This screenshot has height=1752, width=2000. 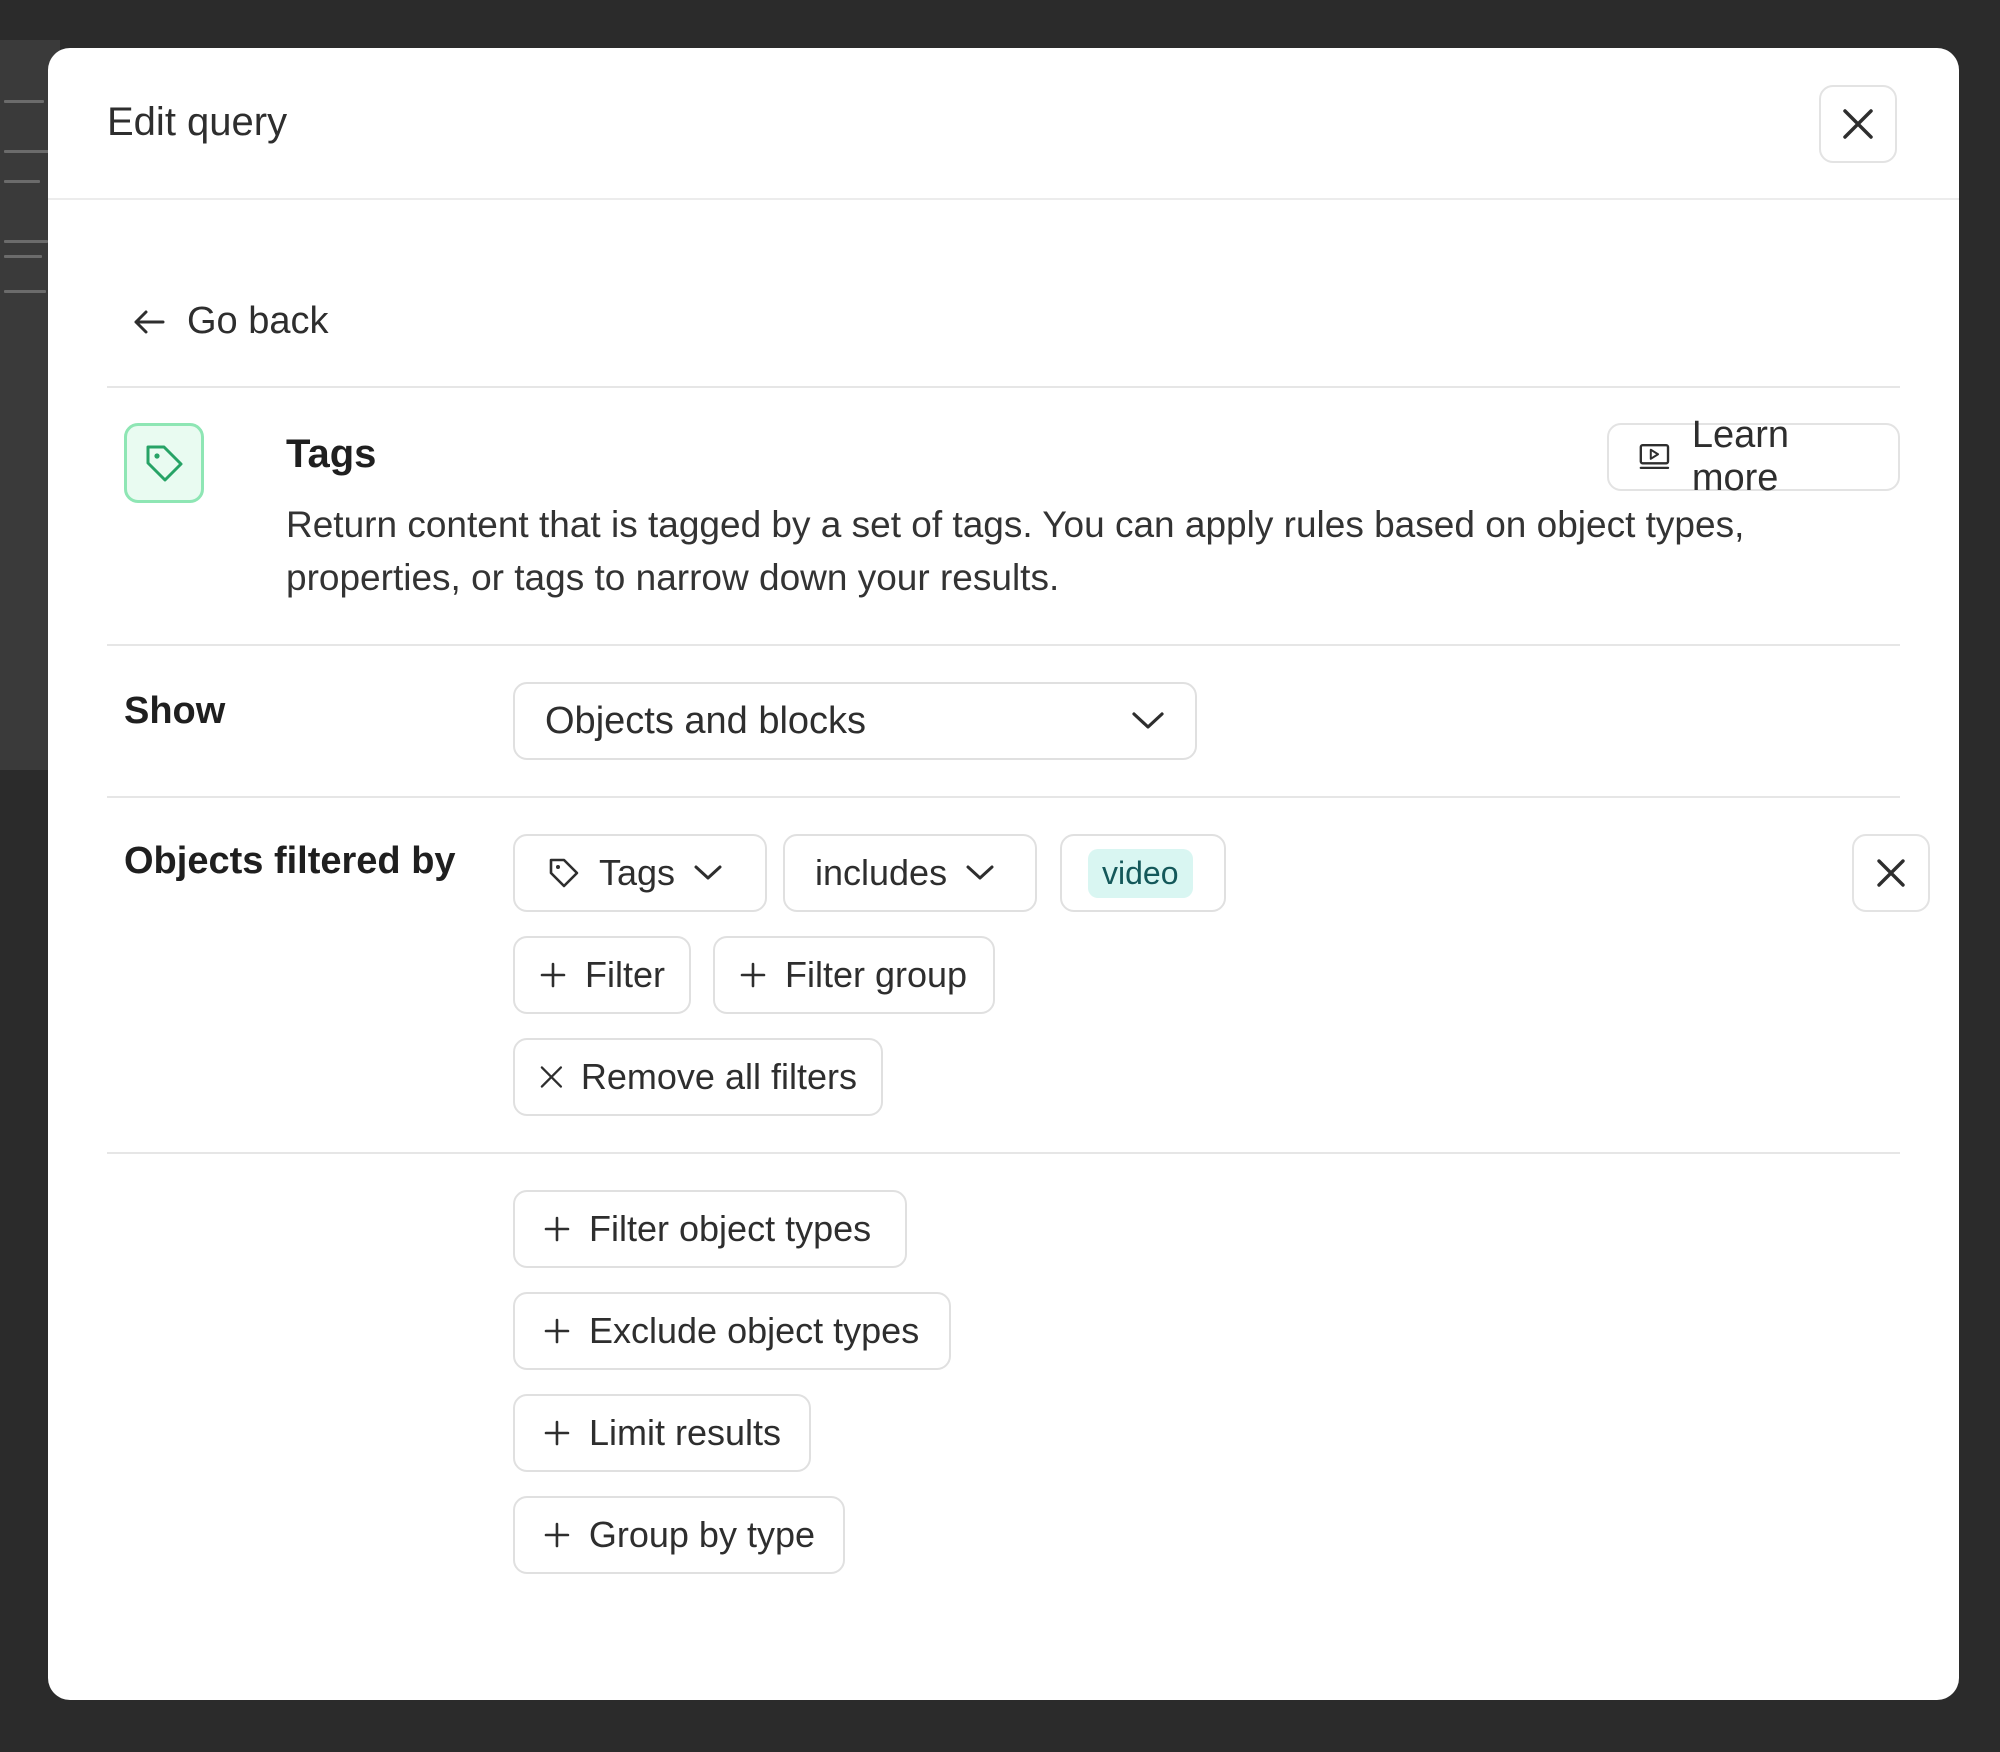 What do you see at coordinates (258, 321) in the screenshot?
I see `go-back-label: Go back` at bounding box center [258, 321].